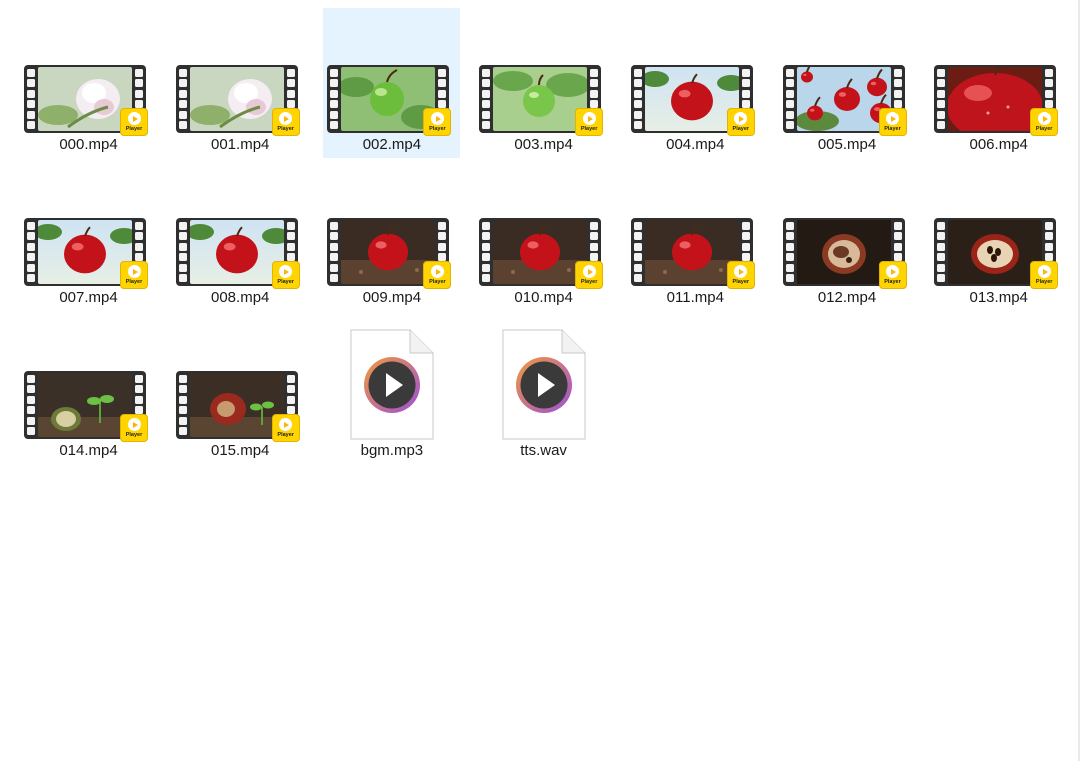 The image size is (1080, 761). I want to click on file-item: tts.wav, so click(543, 389).